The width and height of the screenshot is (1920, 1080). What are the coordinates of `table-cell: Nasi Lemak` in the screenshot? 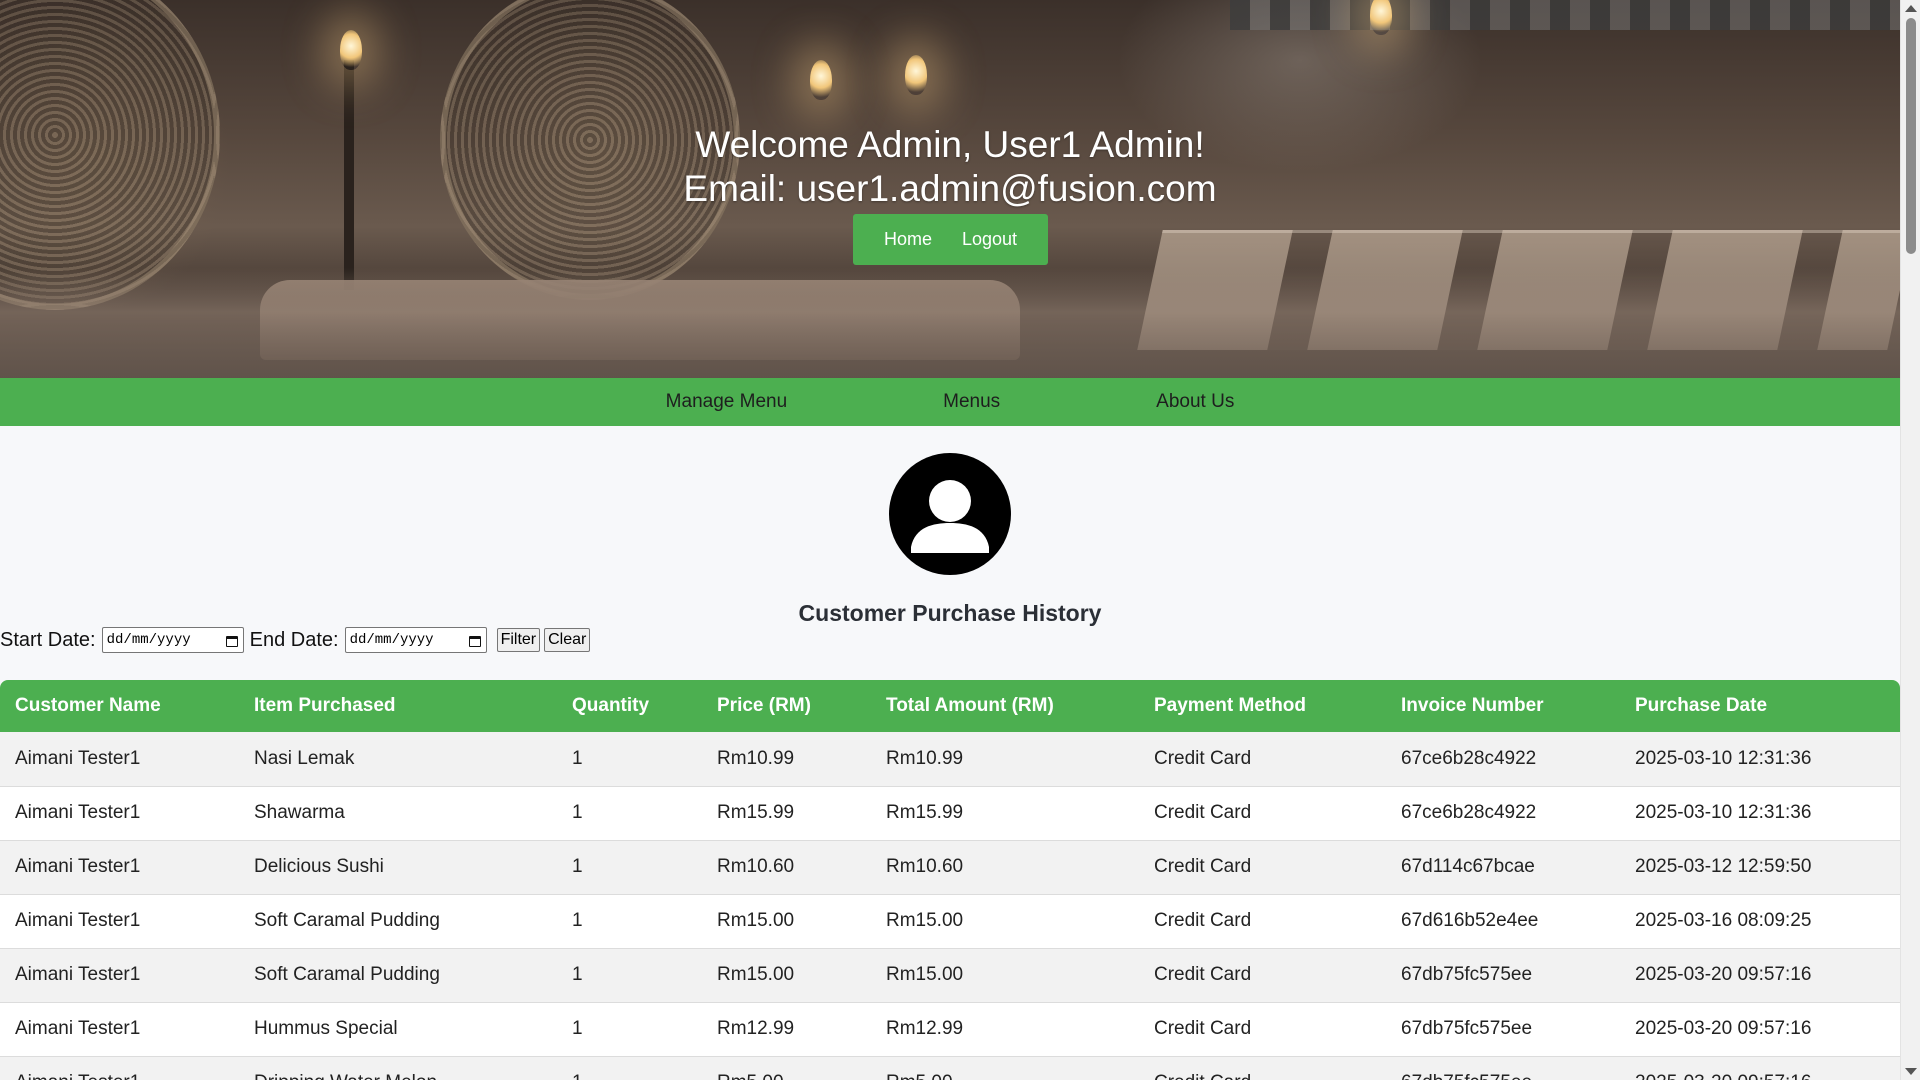 It's located at (398, 759).